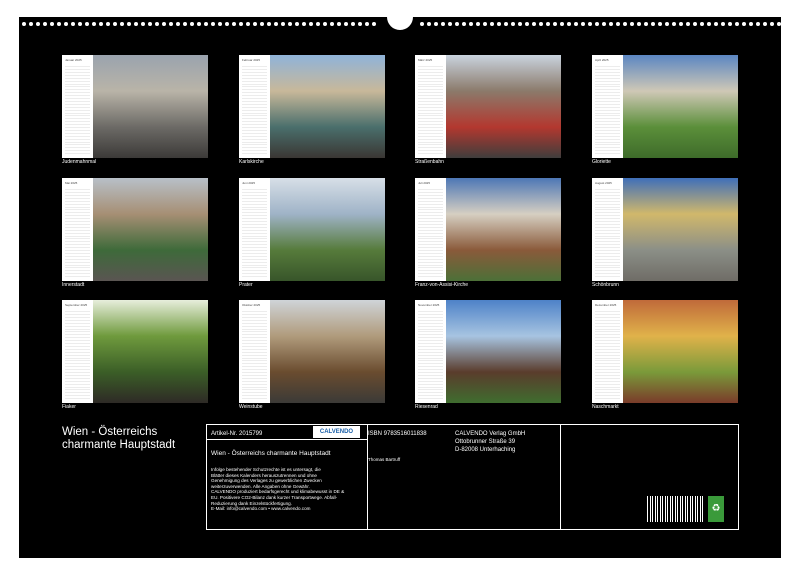 The height and width of the screenshot is (577, 800). I want to click on month-page: Oktober 2025, so click(312, 351).